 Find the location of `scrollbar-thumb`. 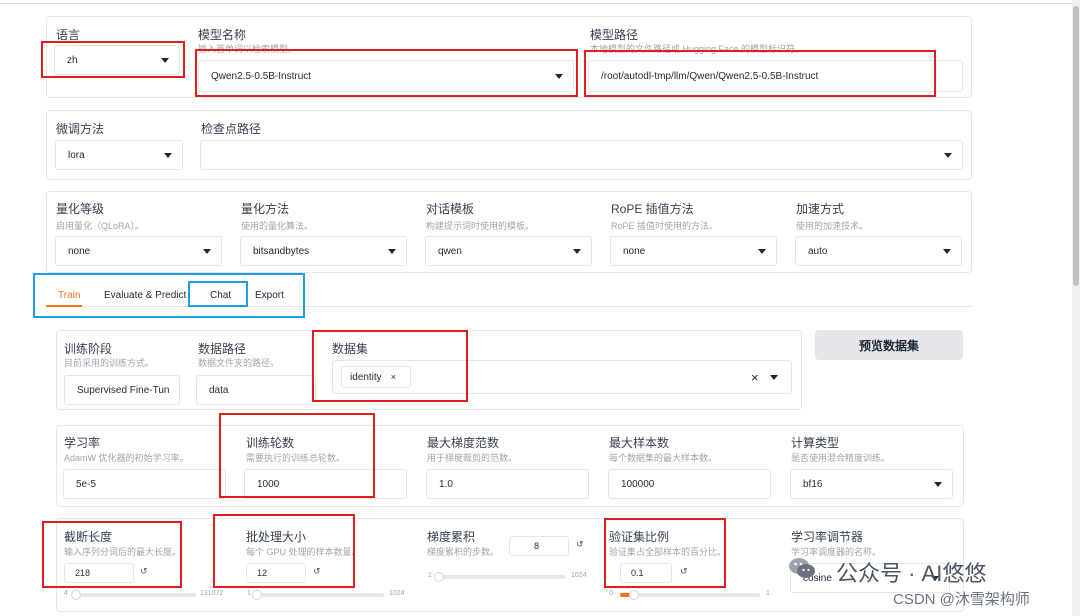

scrollbar-thumb is located at coordinates (1076, 146).